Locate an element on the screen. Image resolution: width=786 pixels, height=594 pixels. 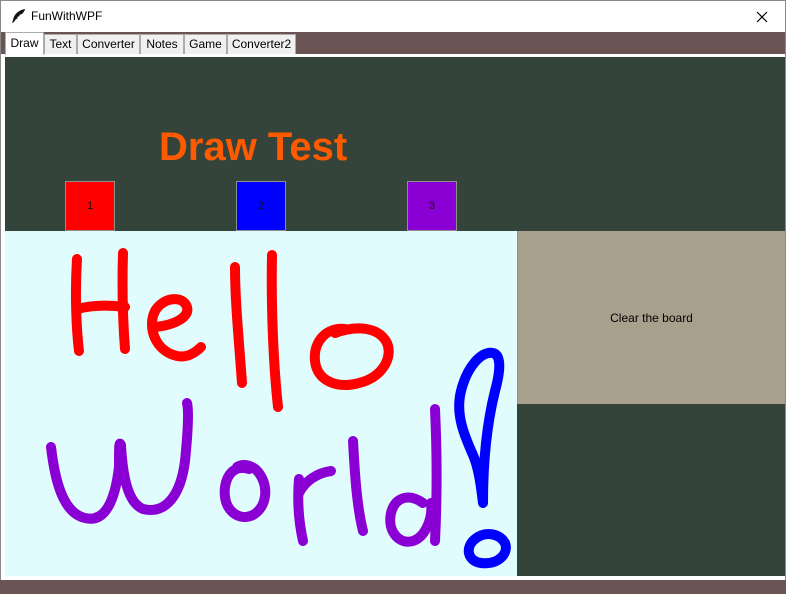
color-button-label: 3 is located at coordinates (432, 206).